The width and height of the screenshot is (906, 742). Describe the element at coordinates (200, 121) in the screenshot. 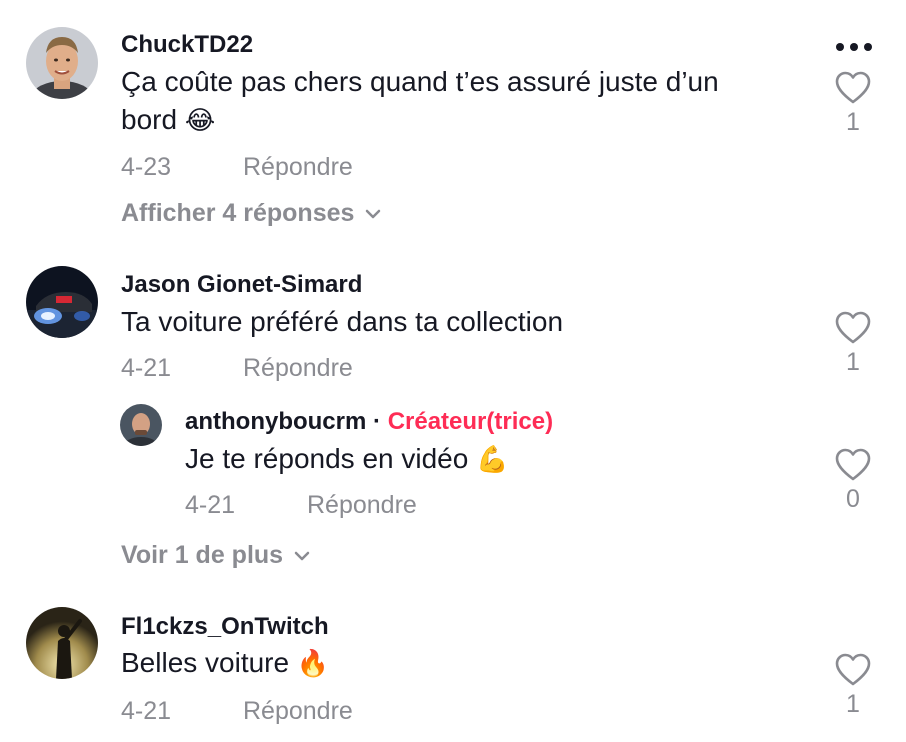

I see `laughing-emoji-icon: 😂` at that location.